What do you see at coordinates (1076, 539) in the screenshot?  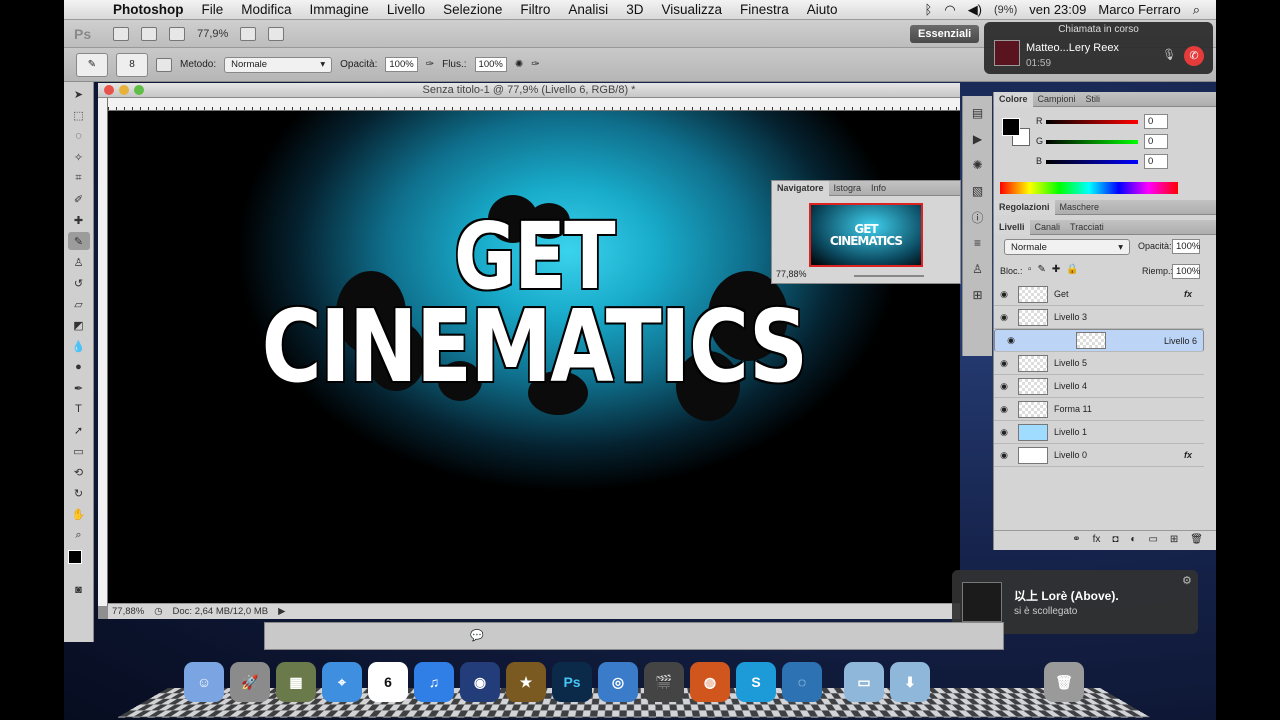 I see `link-layers-icon: ⚭` at bounding box center [1076, 539].